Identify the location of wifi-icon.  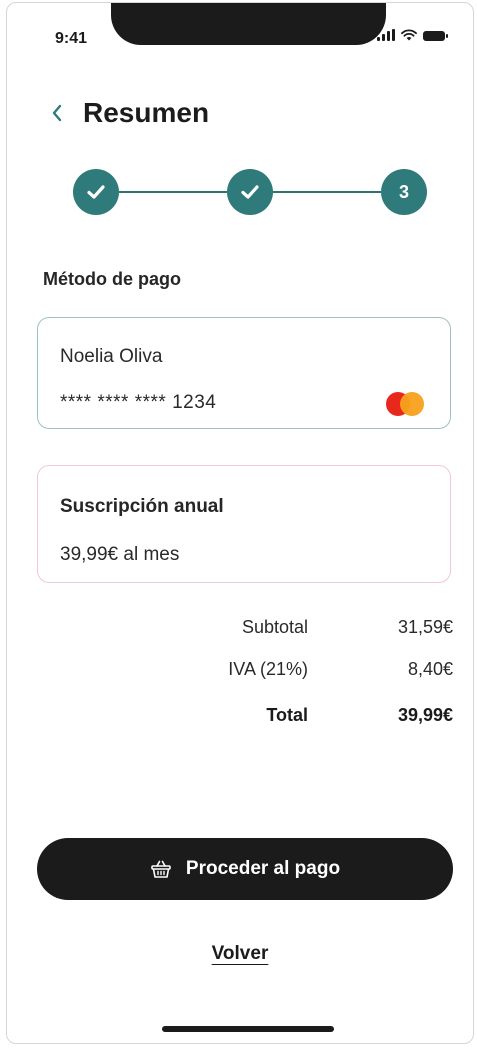
(409, 35).